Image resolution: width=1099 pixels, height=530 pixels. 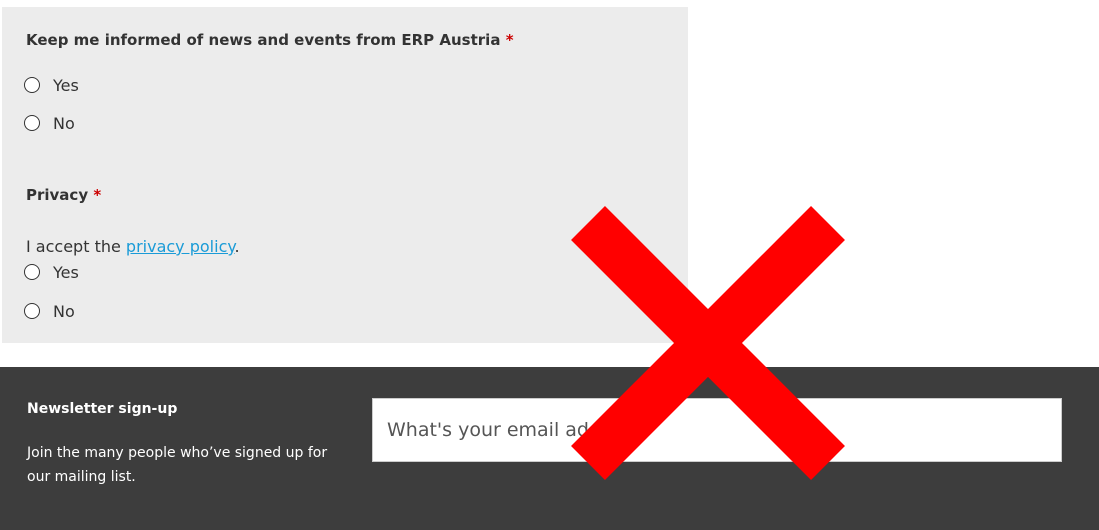 I want to click on news-option-no-label: No, so click(x=64, y=123).